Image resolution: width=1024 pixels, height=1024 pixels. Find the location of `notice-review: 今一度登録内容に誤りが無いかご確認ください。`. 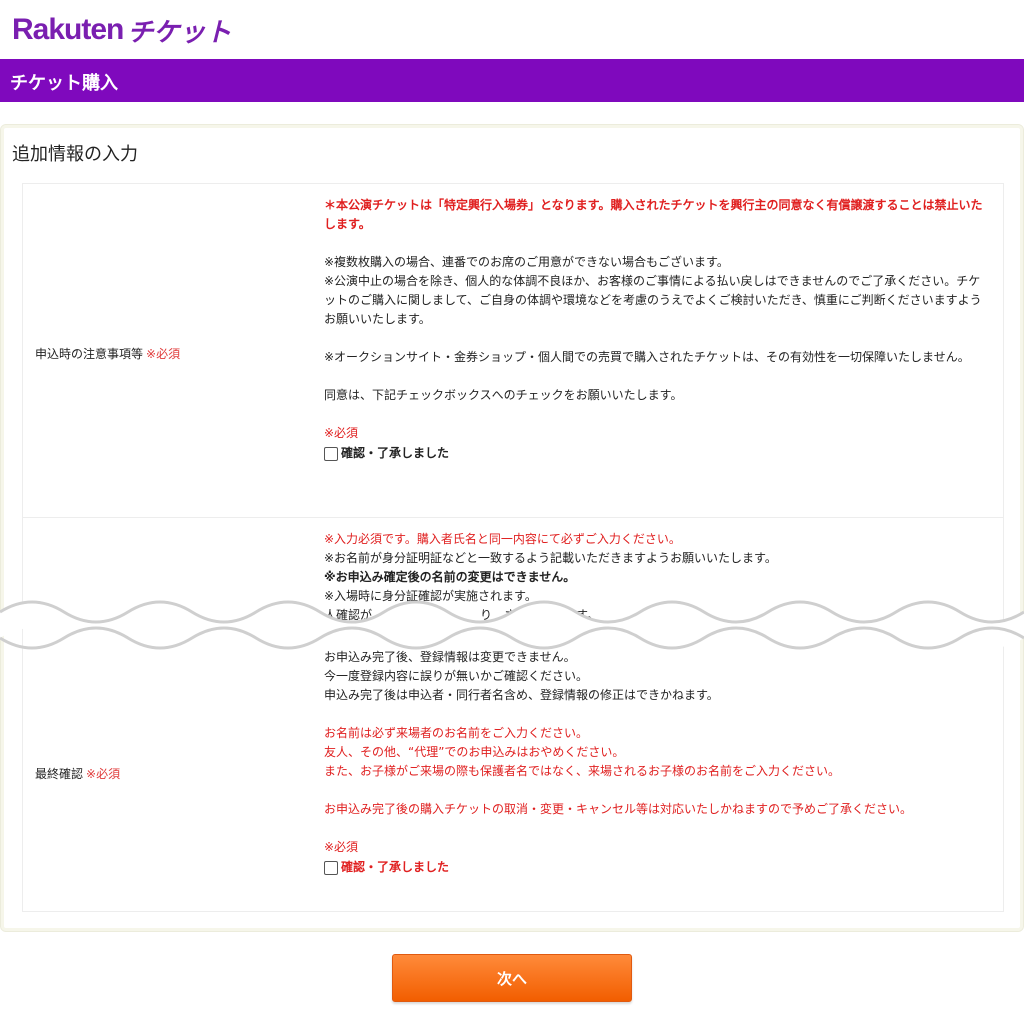

notice-review: 今一度登録内容に誤りが無いかご確認ください。 is located at coordinates (456, 676).